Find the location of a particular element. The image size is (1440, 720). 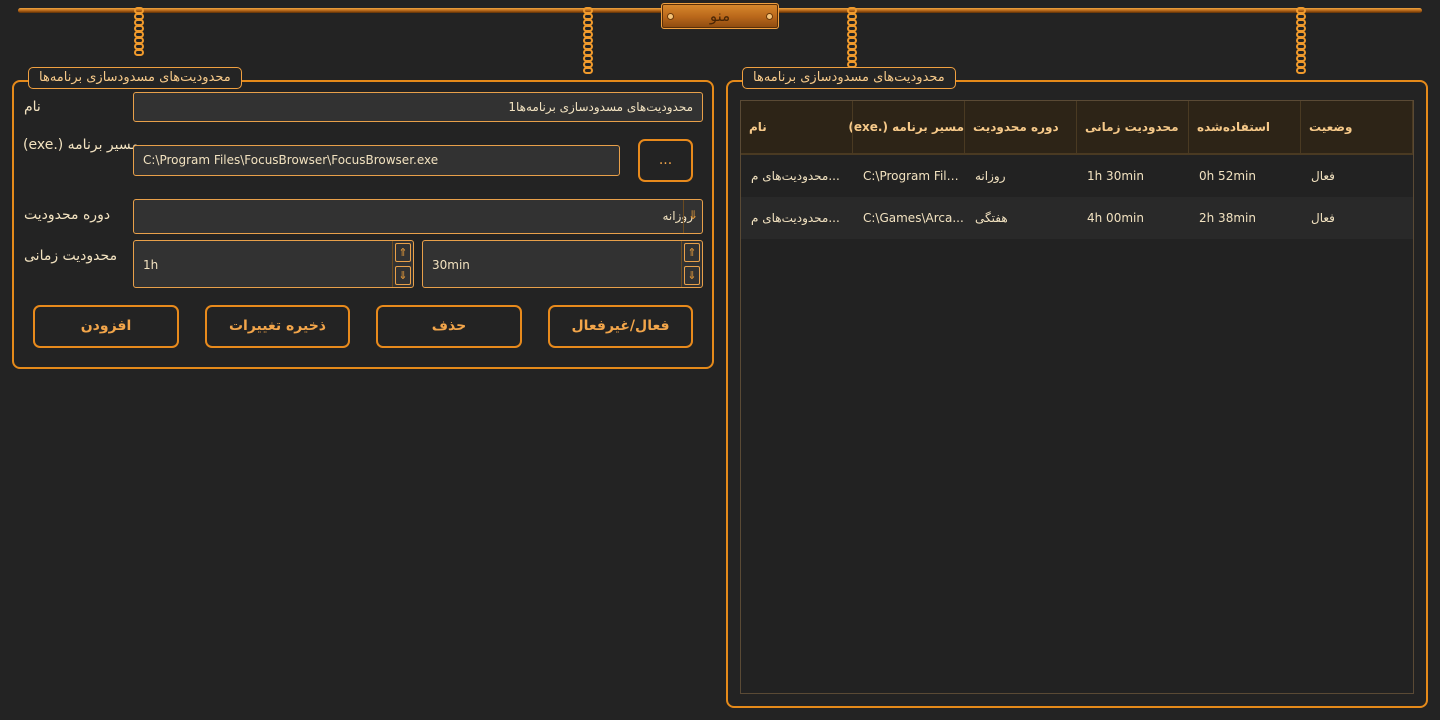

cell-period: هفتگی is located at coordinates (991, 218).